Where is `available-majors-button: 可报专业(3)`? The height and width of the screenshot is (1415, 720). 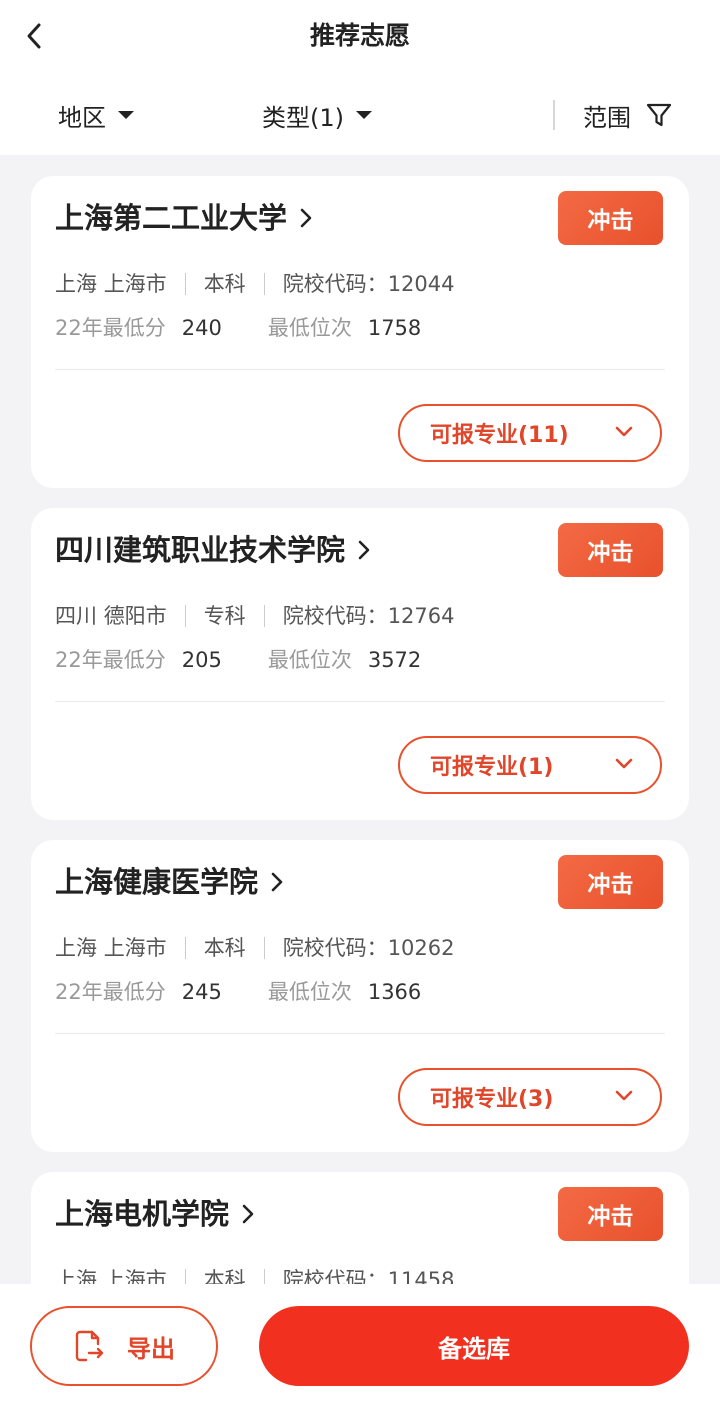
available-majors-button: 可报专业(3) is located at coordinates (530, 1097).